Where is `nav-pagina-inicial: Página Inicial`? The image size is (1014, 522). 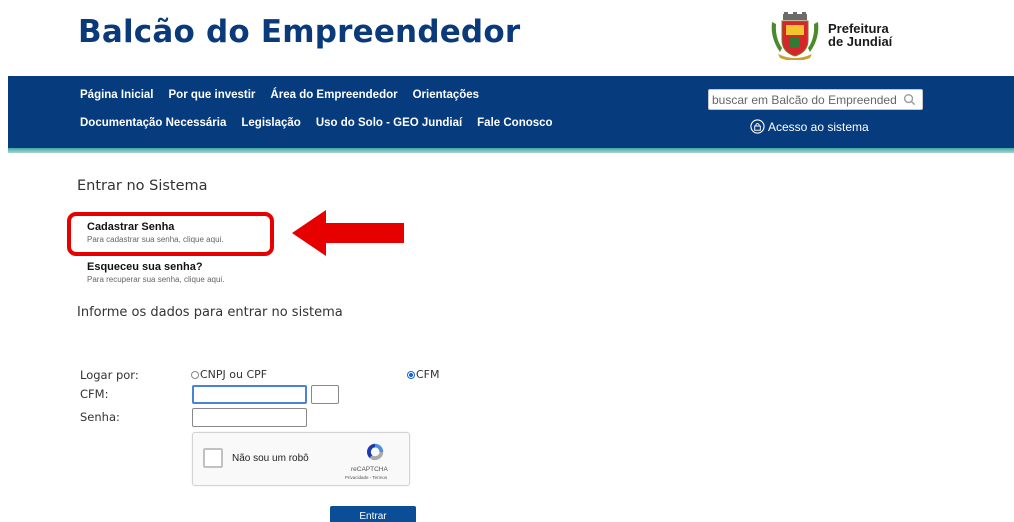
nav-pagina-inicial: Página Inicial is located at coordinates (117, 95).